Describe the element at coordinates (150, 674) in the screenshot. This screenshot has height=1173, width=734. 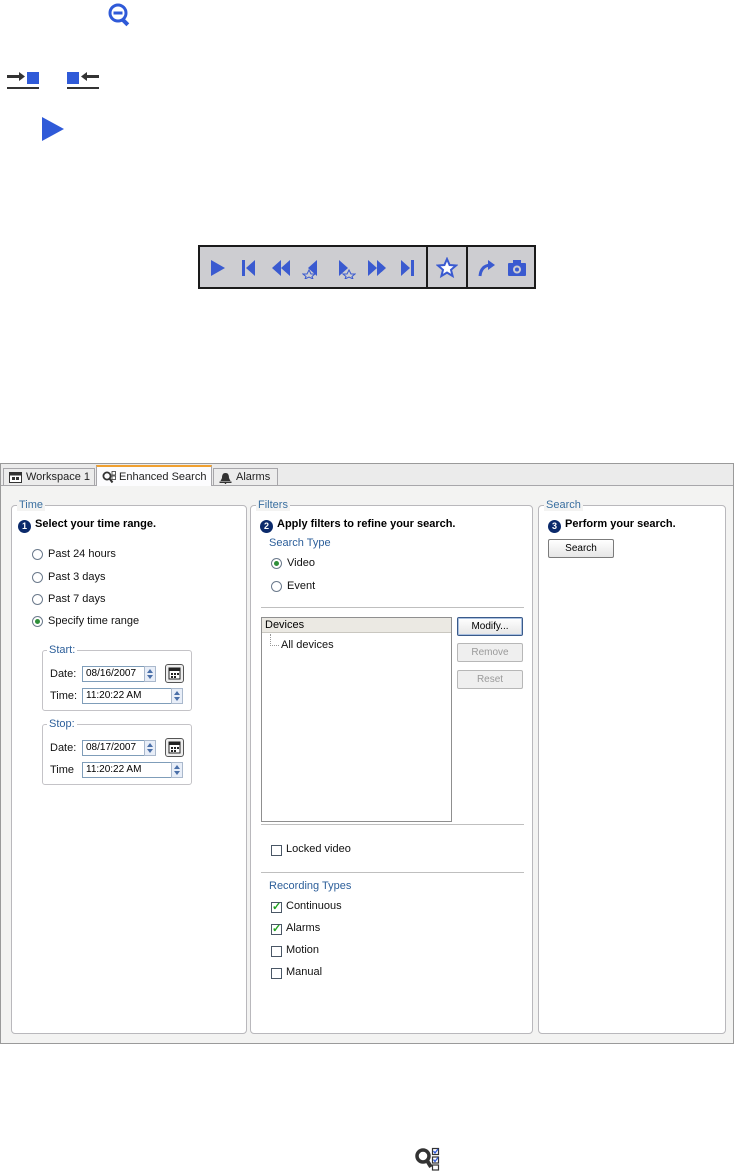
I see `start-date-spinner` at that location.